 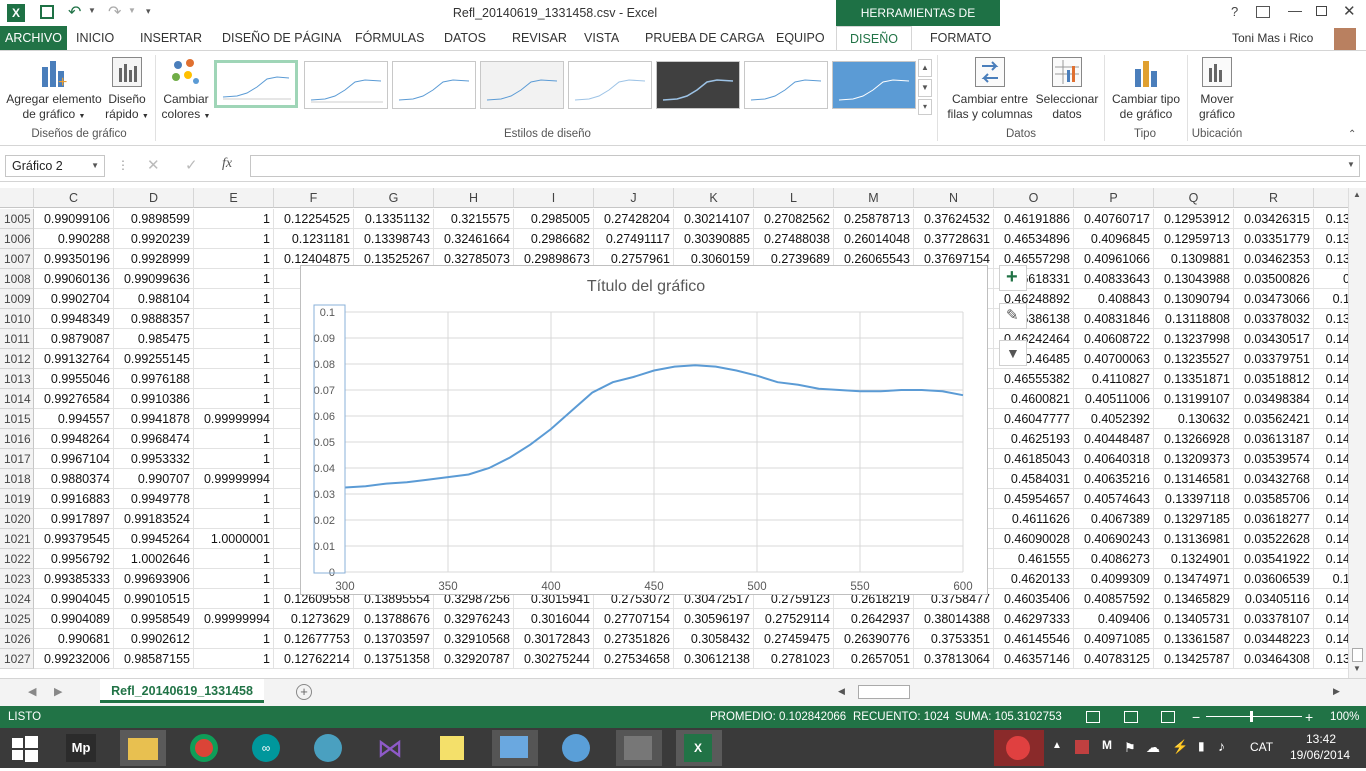 What do you see at coordinates (1221, 746) in the screenshot?
I see `volume-icon: ♪` at bounding box center [1221, 746].